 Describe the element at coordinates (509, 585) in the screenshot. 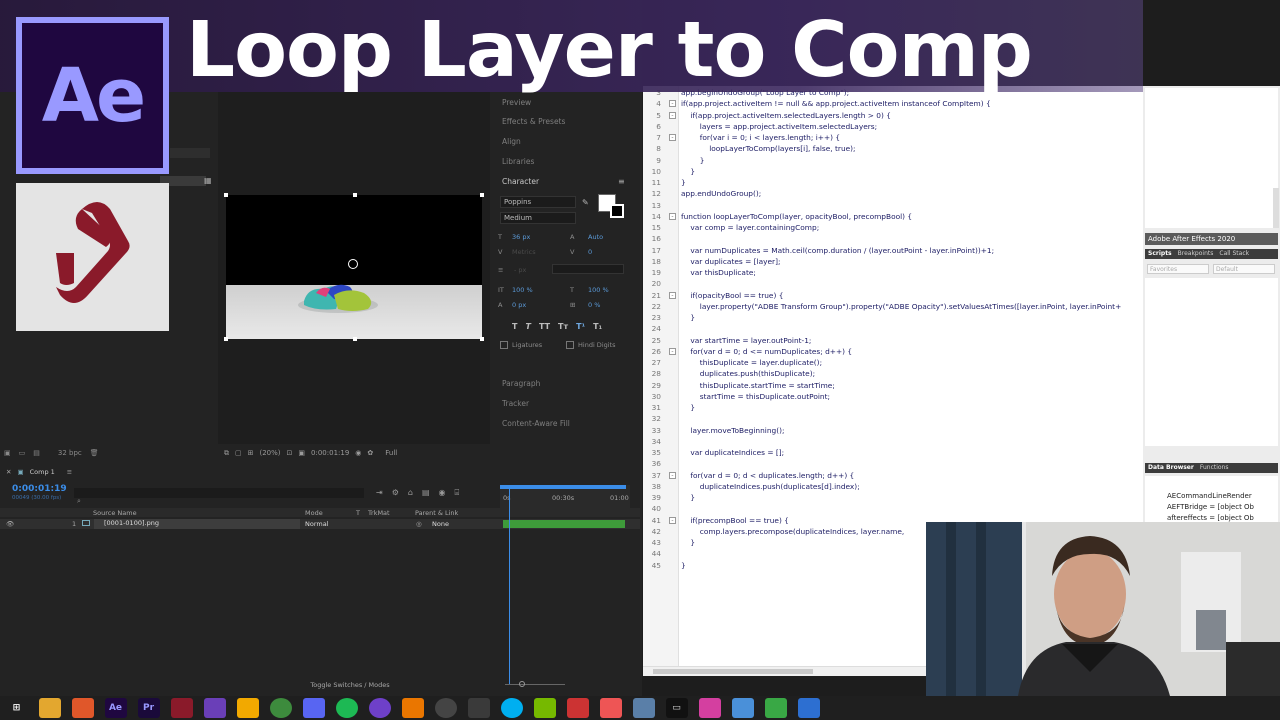

I see `playhead` at that location.